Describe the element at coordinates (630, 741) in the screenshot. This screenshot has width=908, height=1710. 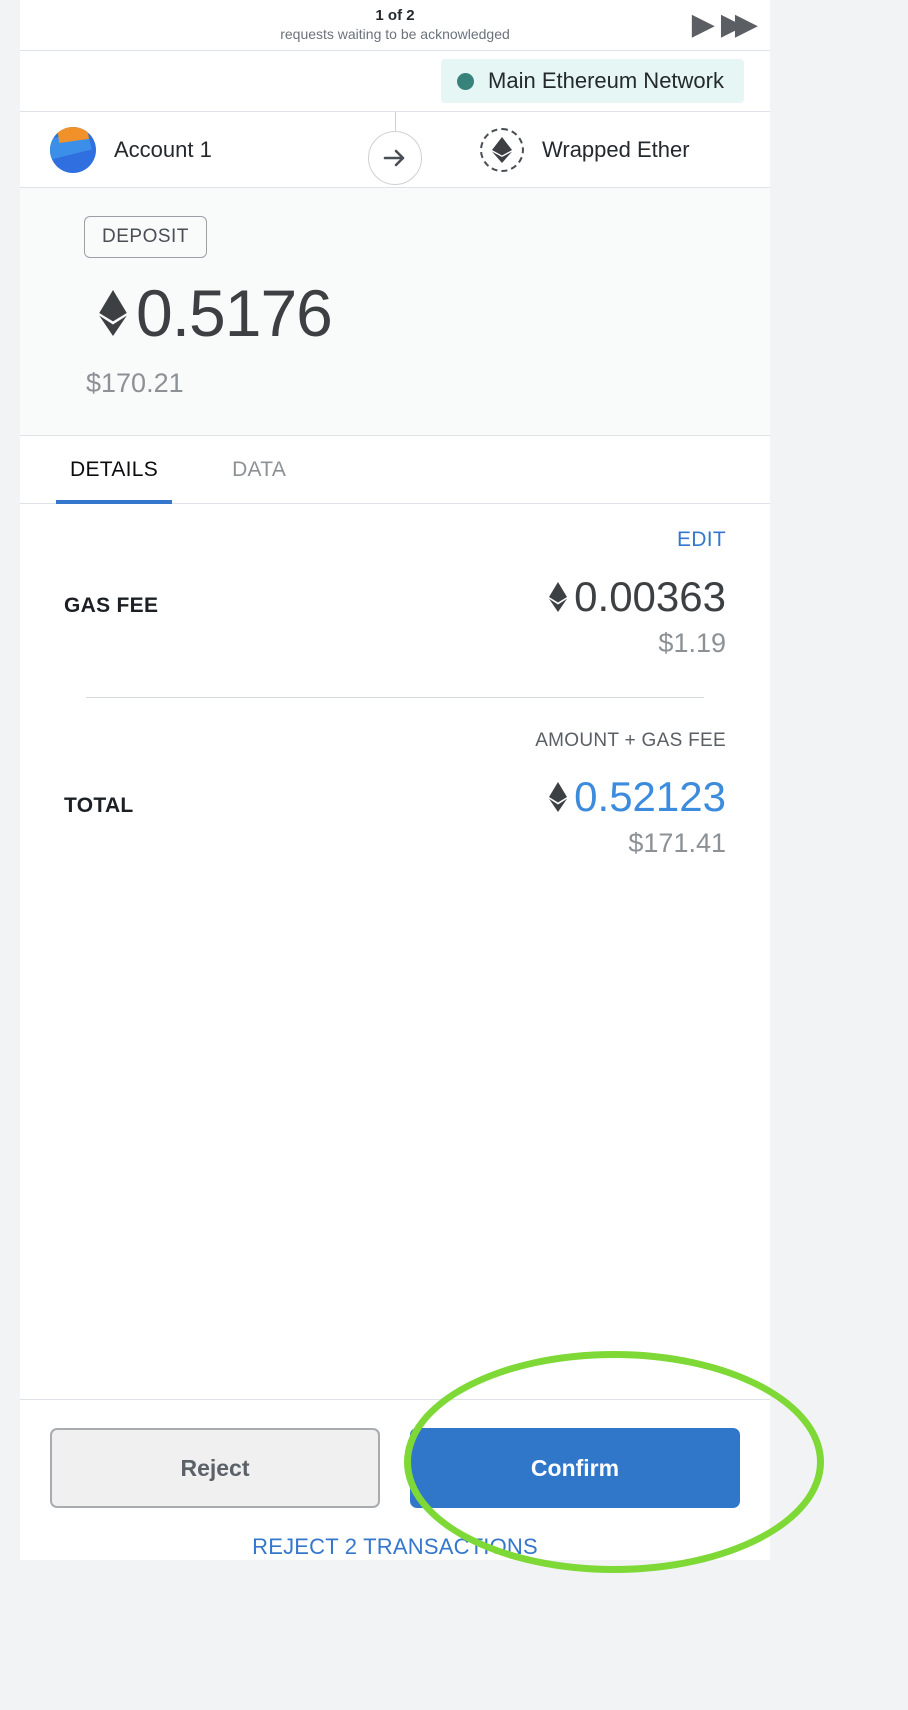
I see `total-sub-label: AMOUNT + GAS FEE` at that location.